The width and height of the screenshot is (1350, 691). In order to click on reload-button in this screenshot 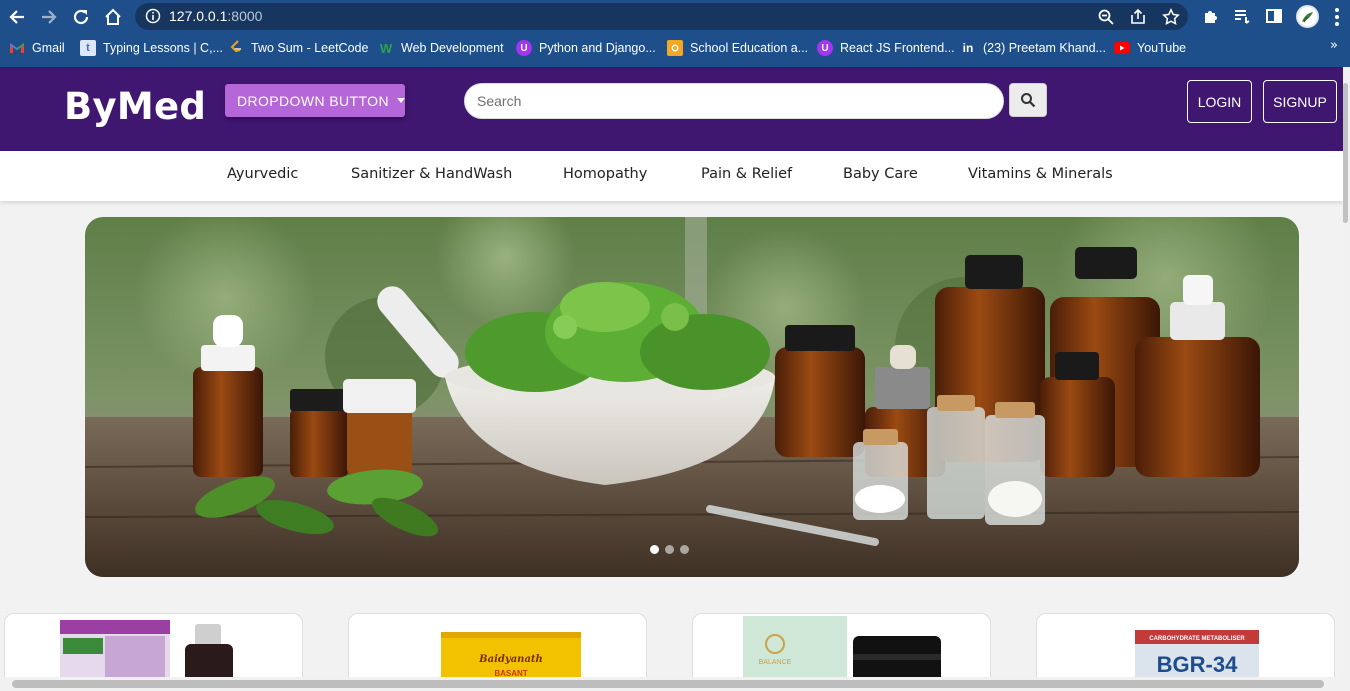, I will do `click(81, 17)`.